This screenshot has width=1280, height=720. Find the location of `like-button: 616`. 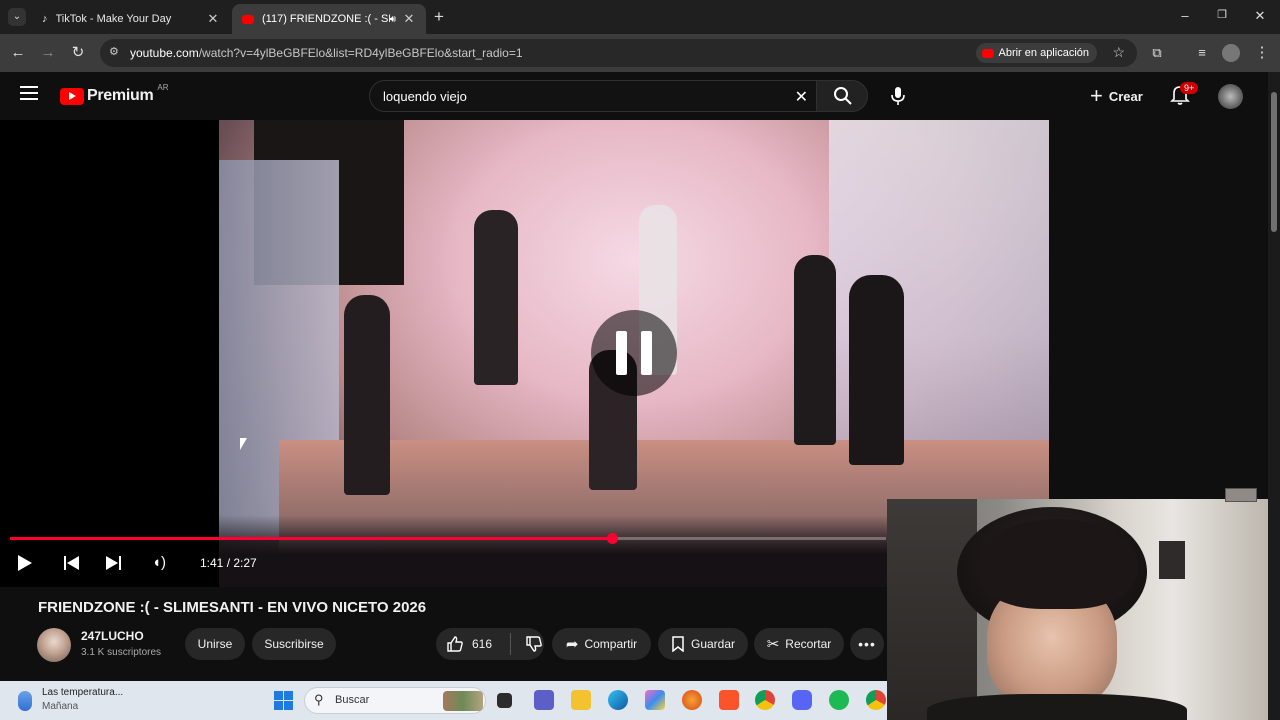

like-button: 616 is located at coordinates (469, 644).